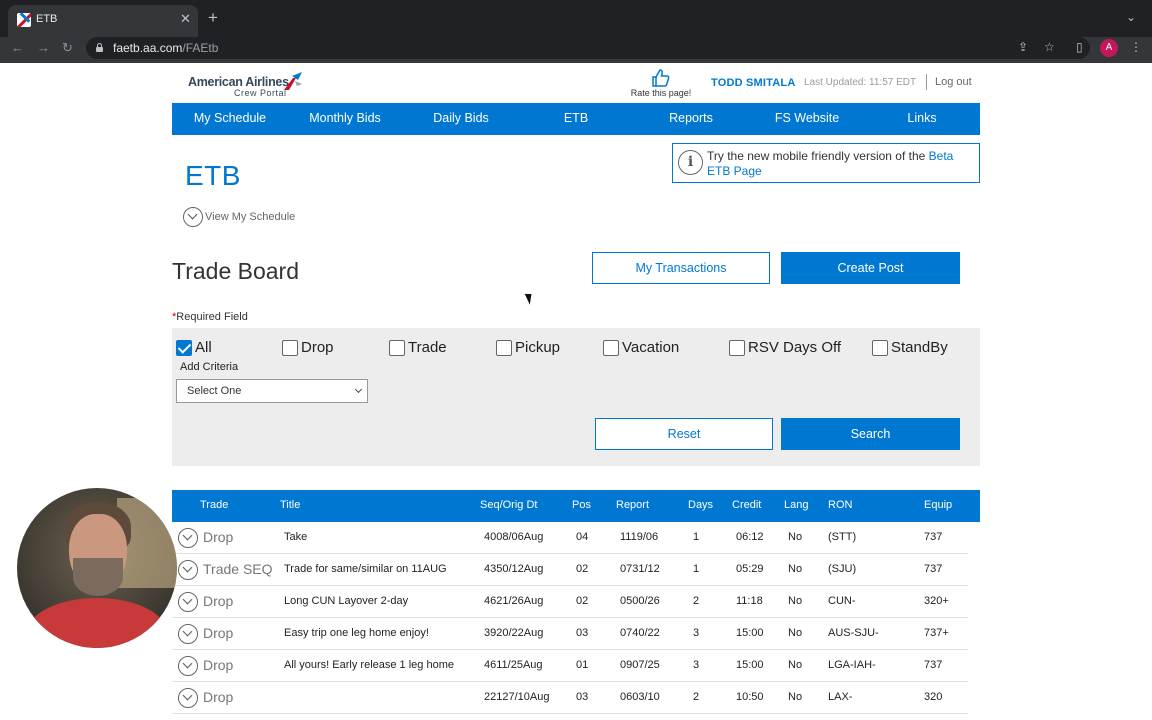  What do you see at coordinates (250, 217) in the screenshot?
I see `view-my-schedule-label: View My Schedule` at bounding box center [250, 217].